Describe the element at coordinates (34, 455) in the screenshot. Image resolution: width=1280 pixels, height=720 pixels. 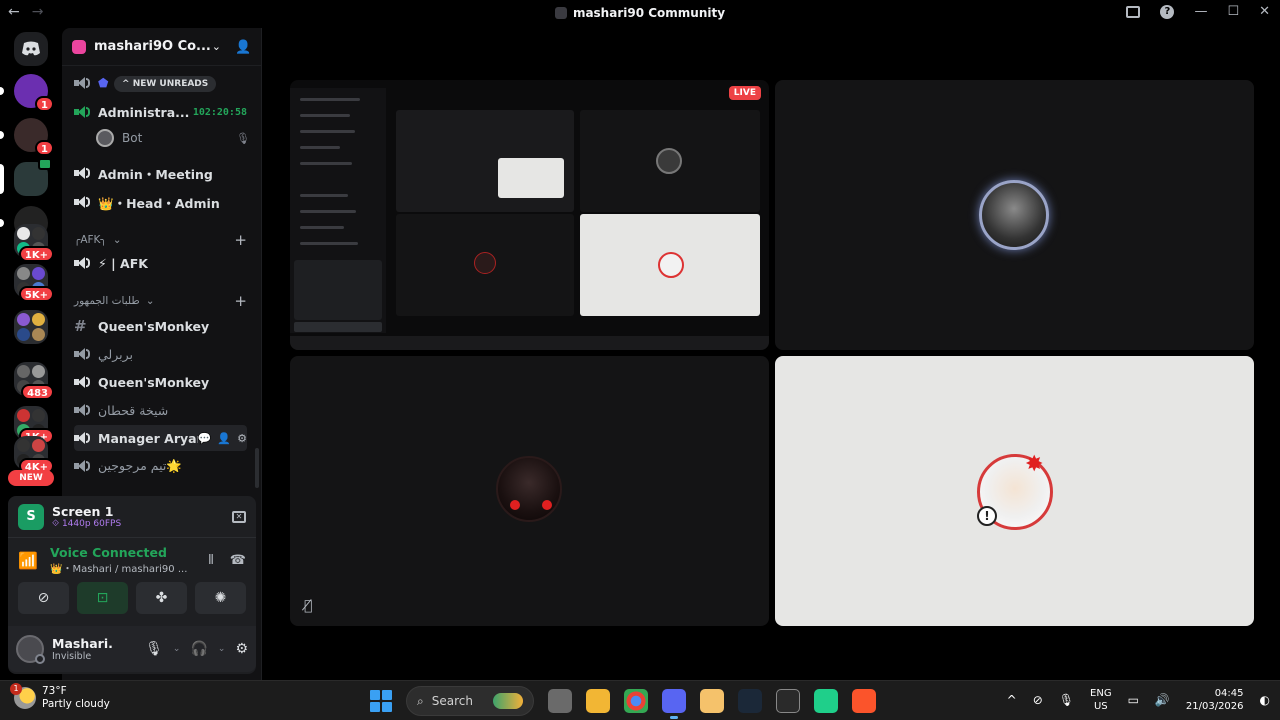
I see `server-folder-6: 4K+` at that location.